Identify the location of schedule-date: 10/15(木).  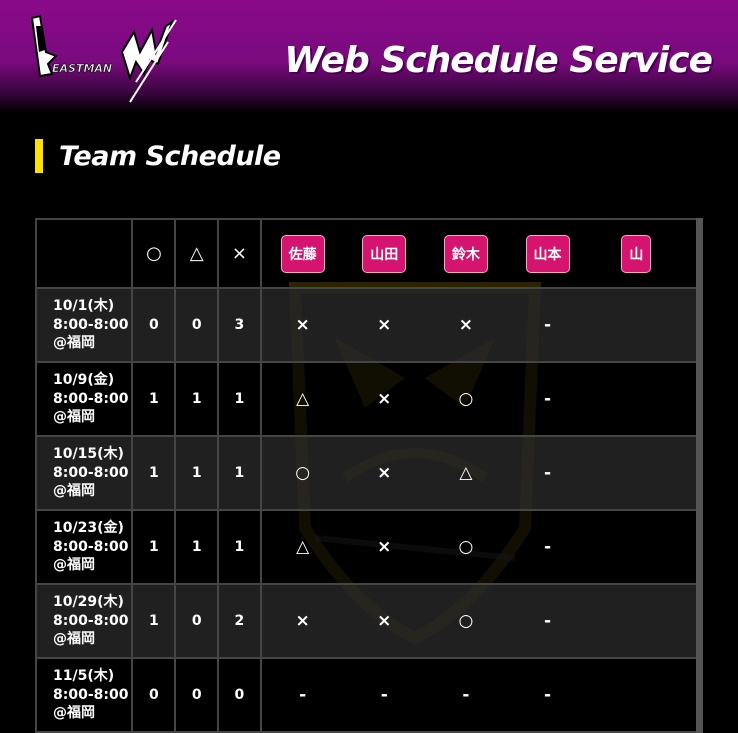
(88, 454).